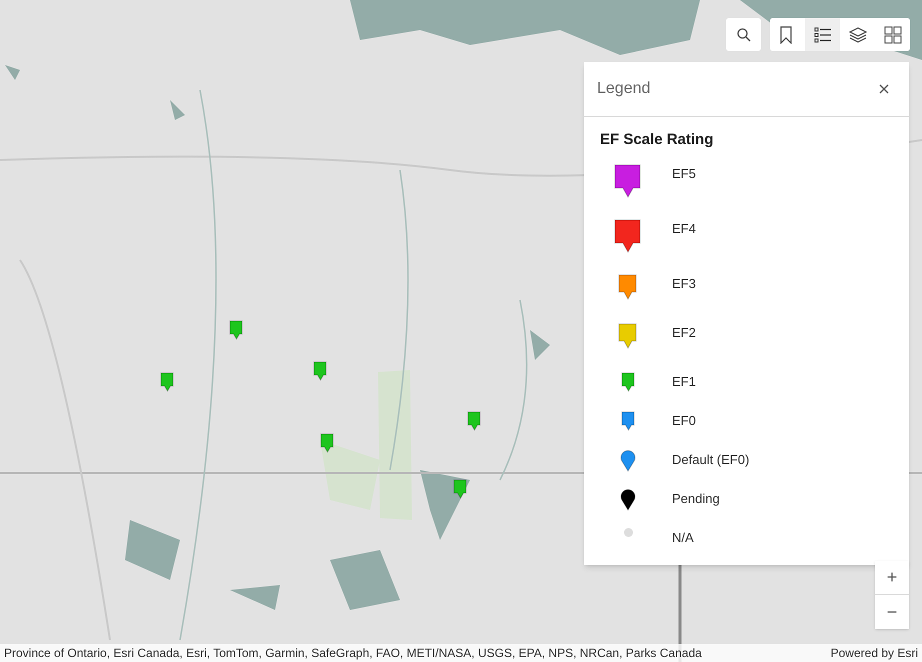  I want to click on legend-label: EF3, so click(684, 283).